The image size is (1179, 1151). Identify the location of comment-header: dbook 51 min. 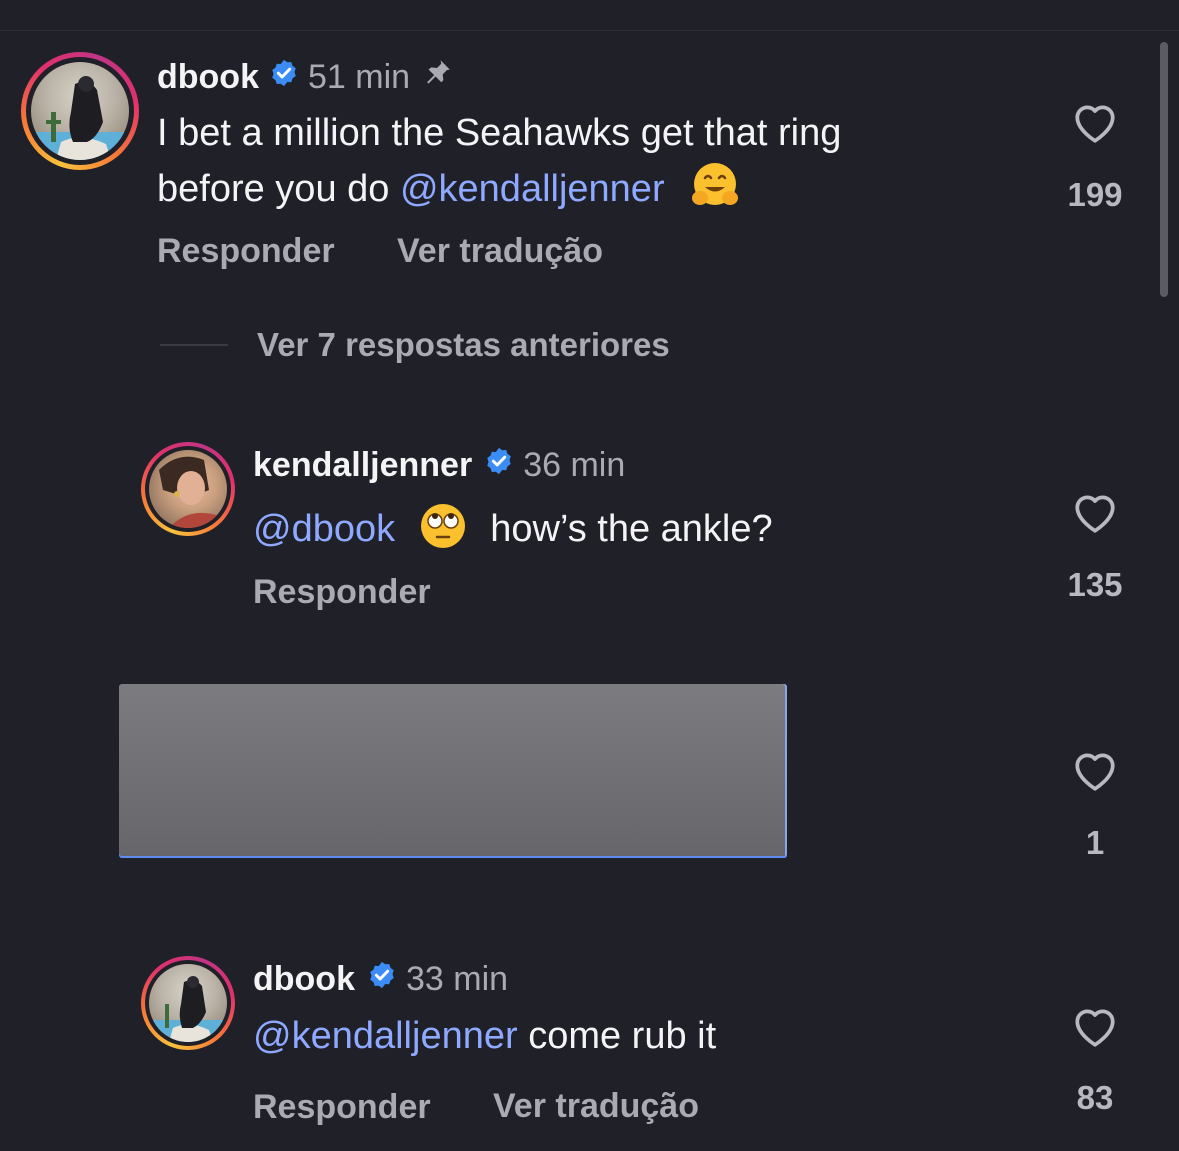
(305, 77).